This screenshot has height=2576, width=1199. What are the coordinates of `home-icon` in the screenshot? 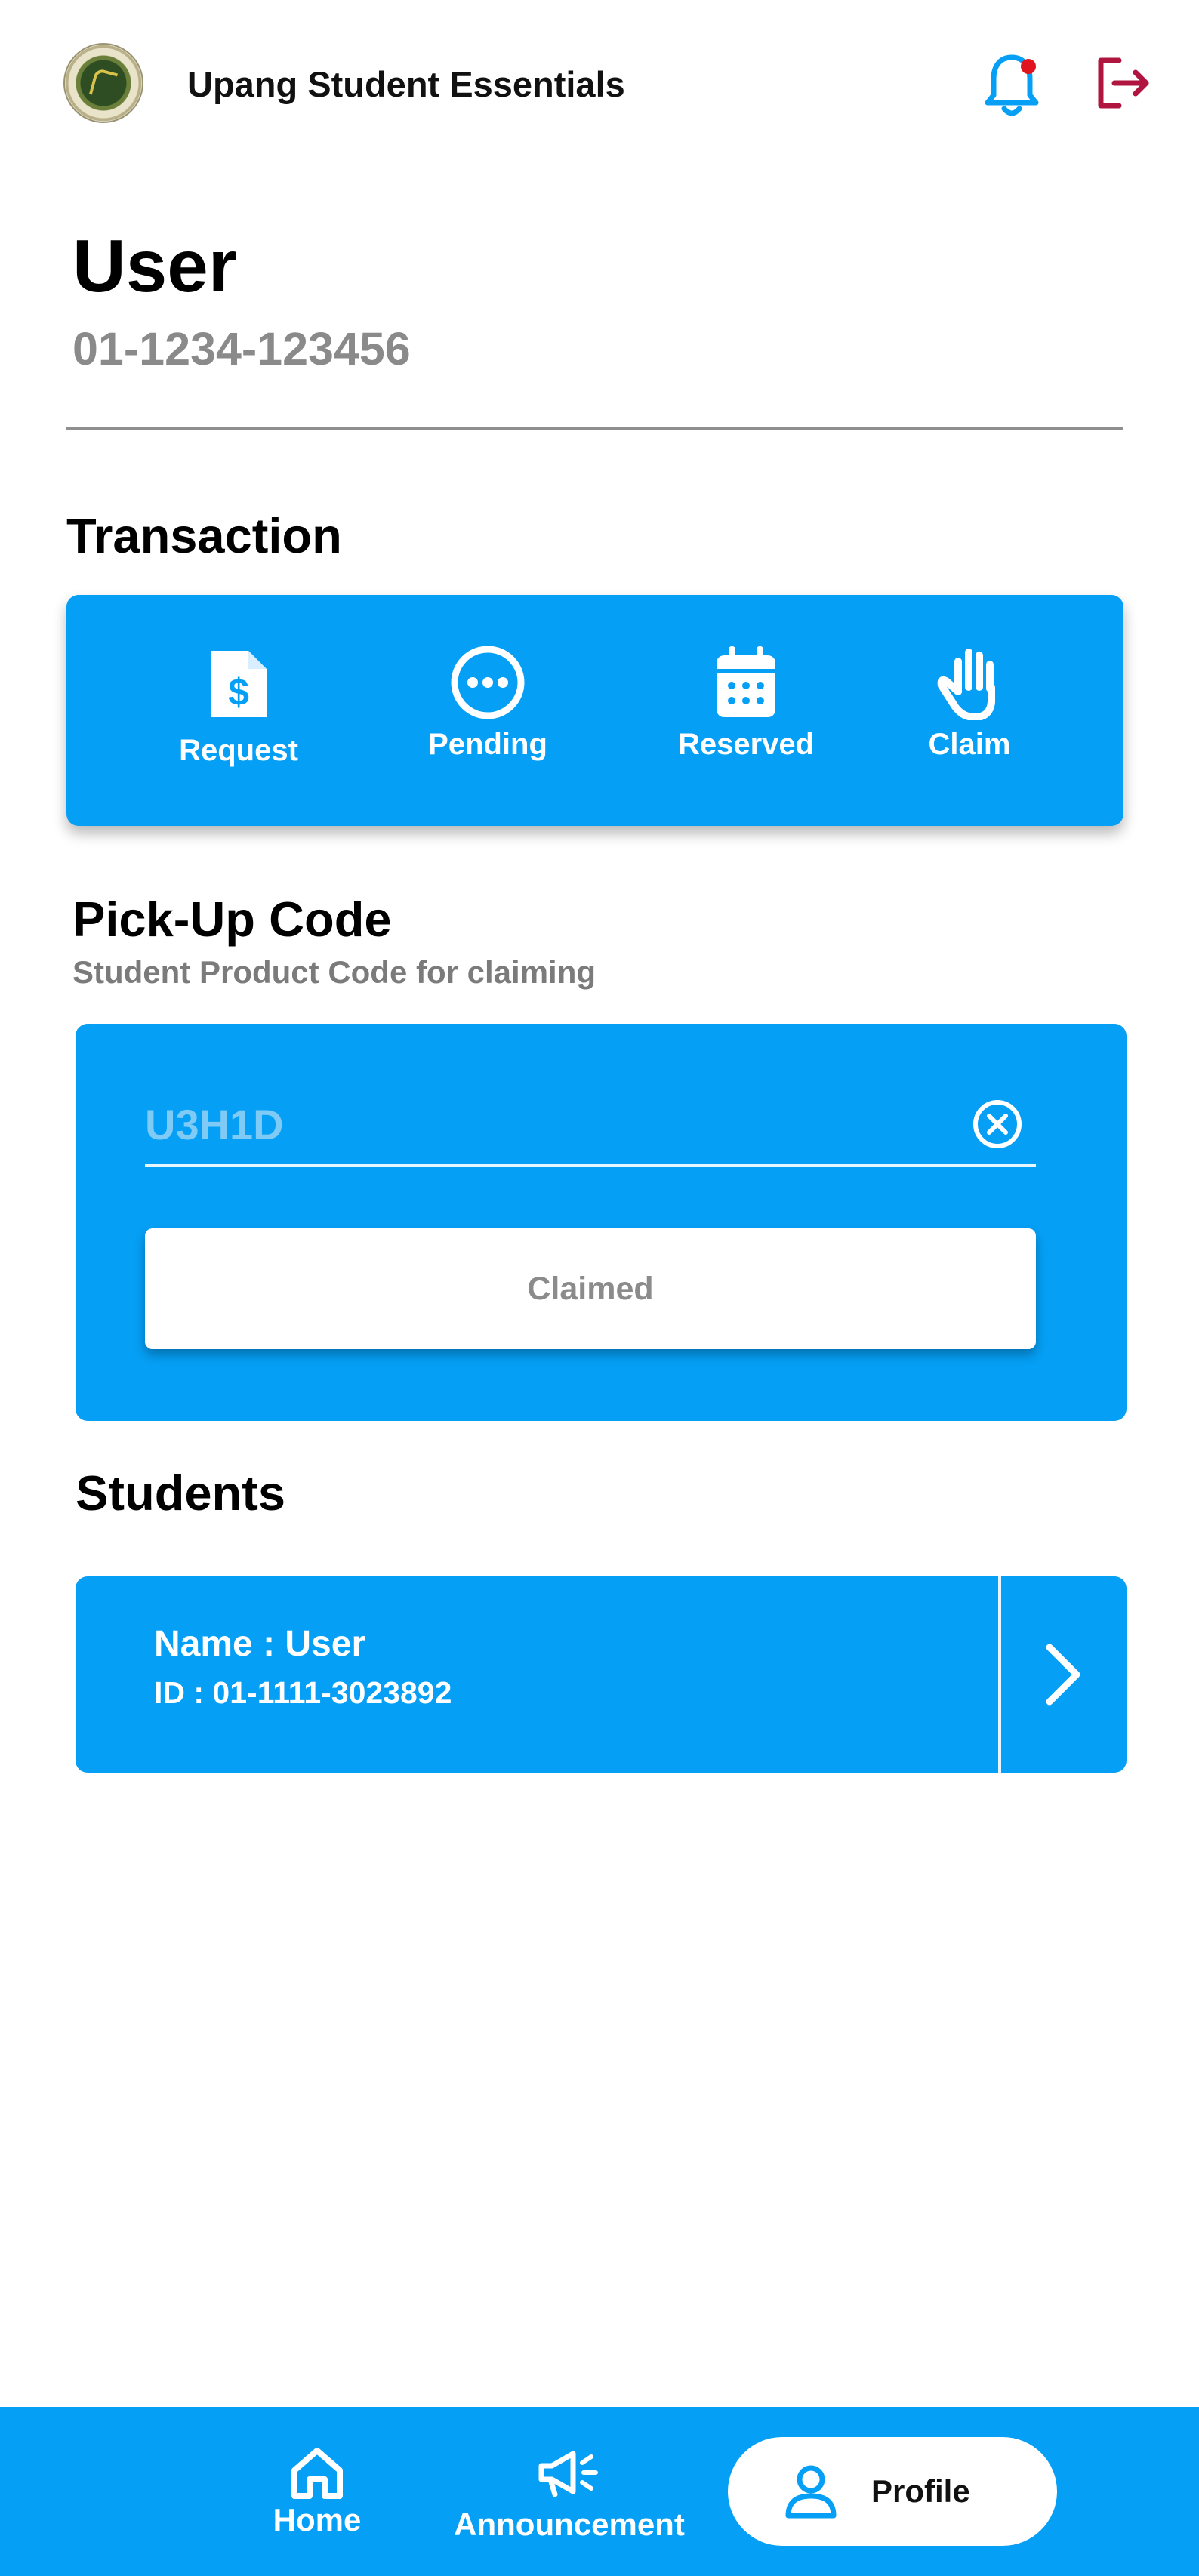 It's located at (317, 2473).